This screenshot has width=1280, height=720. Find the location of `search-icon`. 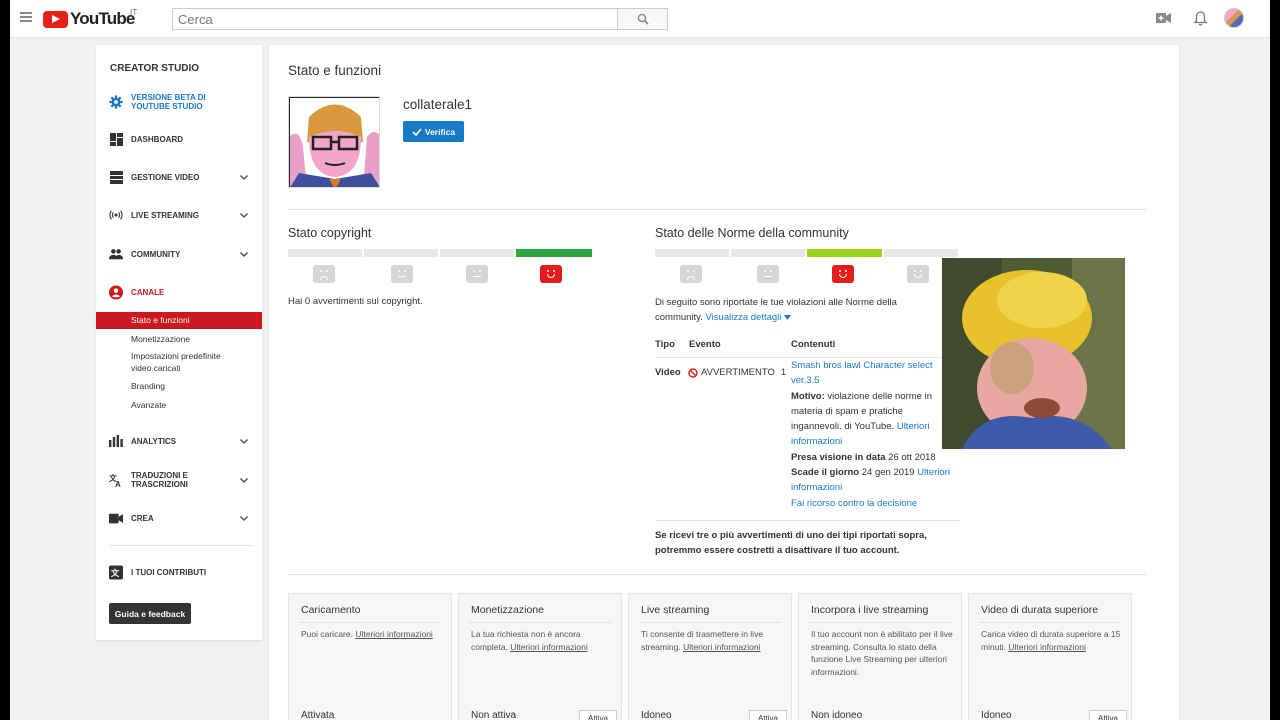

search-icon is located at coordinates (643, 19).